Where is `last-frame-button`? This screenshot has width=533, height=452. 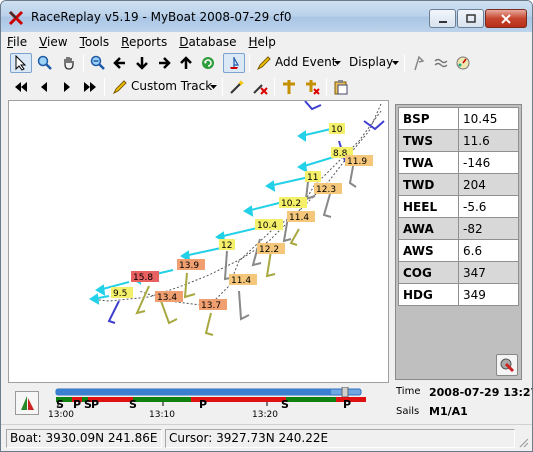
last-frame-button is located at coordinates (90, 87).